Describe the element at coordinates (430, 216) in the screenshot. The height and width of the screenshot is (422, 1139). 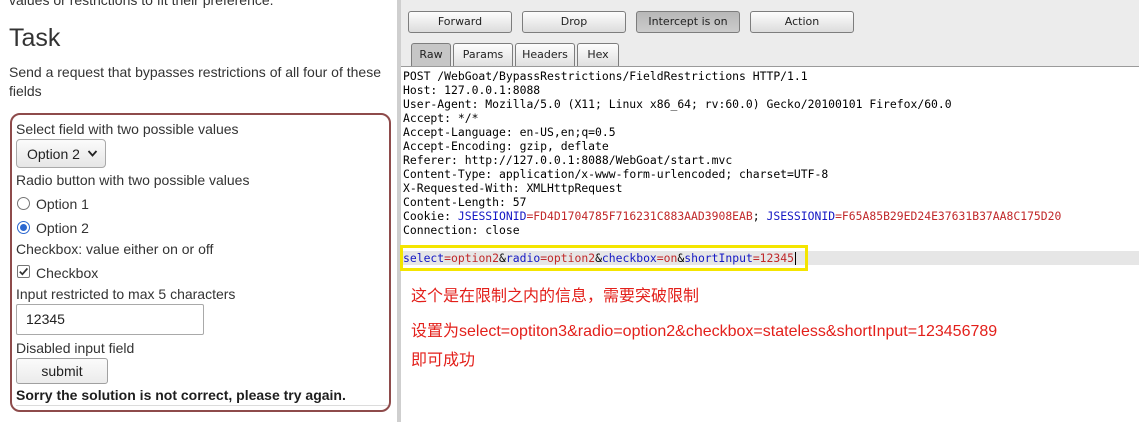
I see `header-name: Cookie:` at that location.